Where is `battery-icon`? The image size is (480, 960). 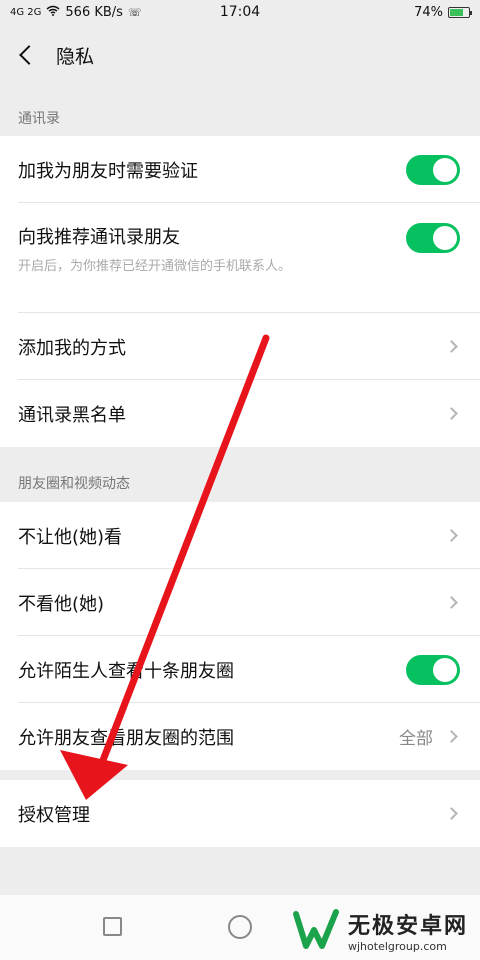 battery-icon is located at coordinates (460, 12).